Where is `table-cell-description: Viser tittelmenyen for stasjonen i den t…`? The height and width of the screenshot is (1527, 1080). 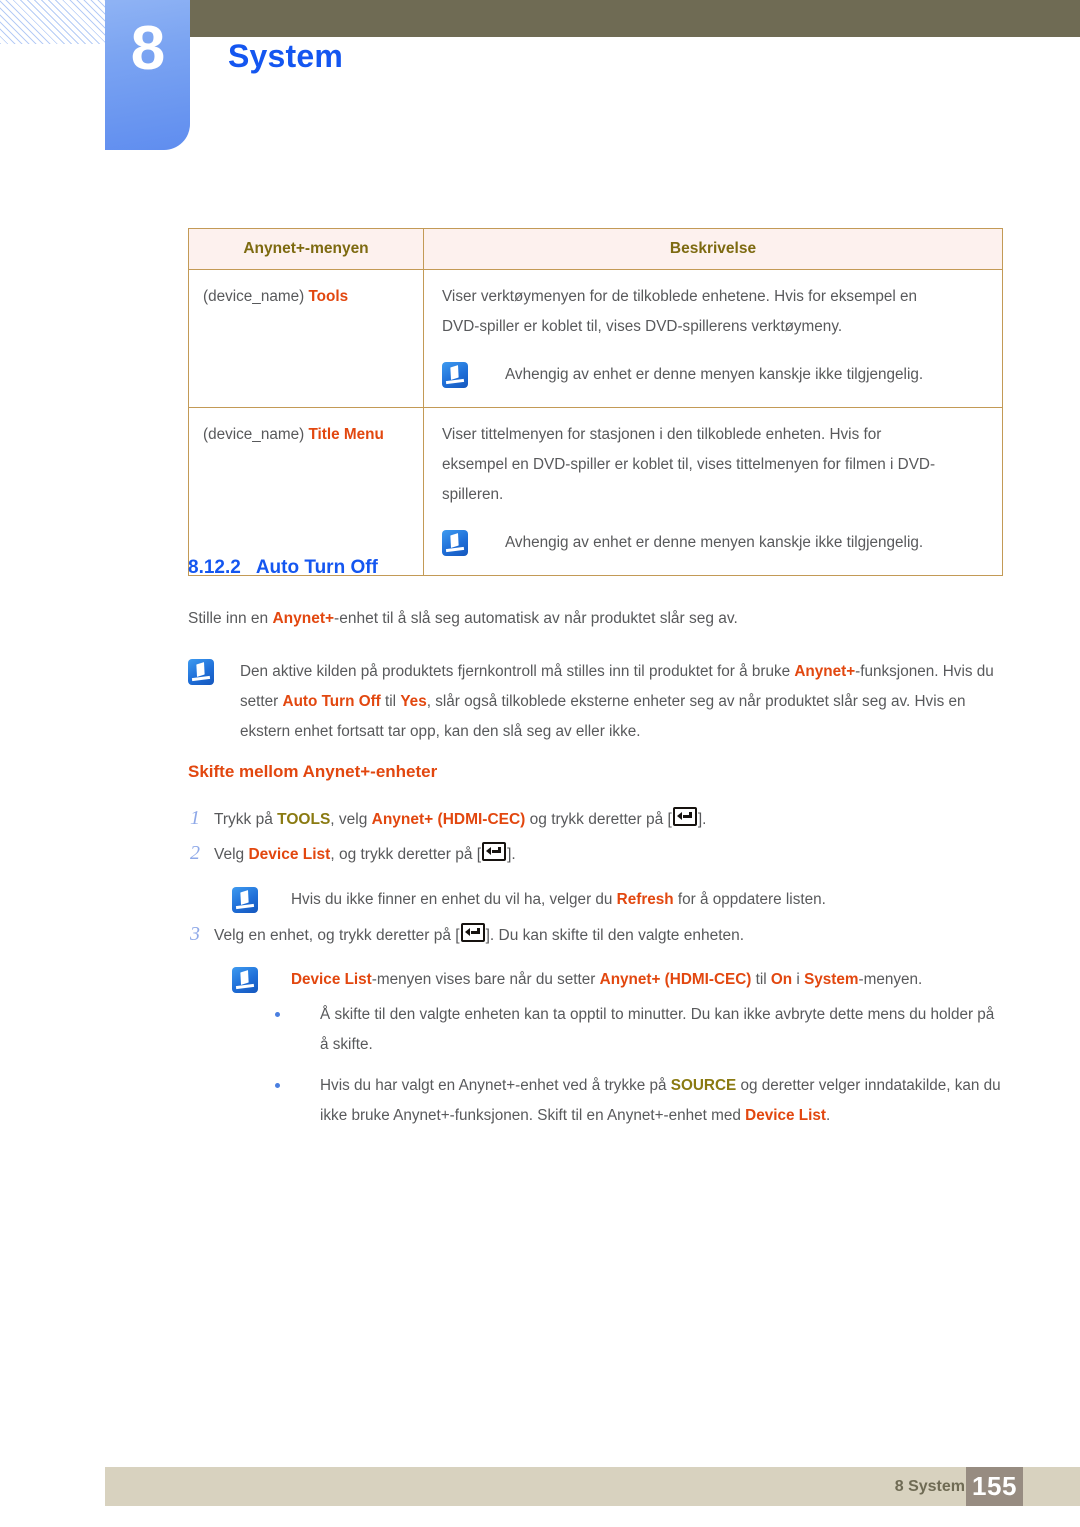
table-cell-description: Viser tittelmenyen for stasjonen i den t… is located at coordinates (713, 491).